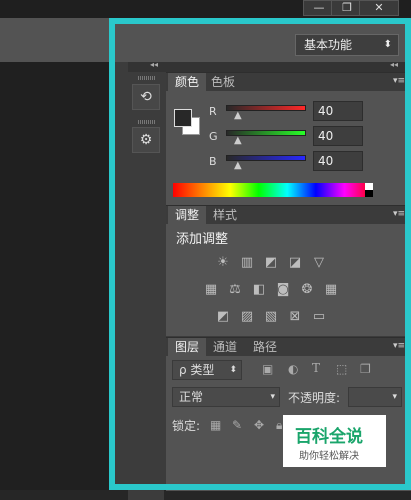  I want to click on tab-swatches: 色板, so click(223, 82).